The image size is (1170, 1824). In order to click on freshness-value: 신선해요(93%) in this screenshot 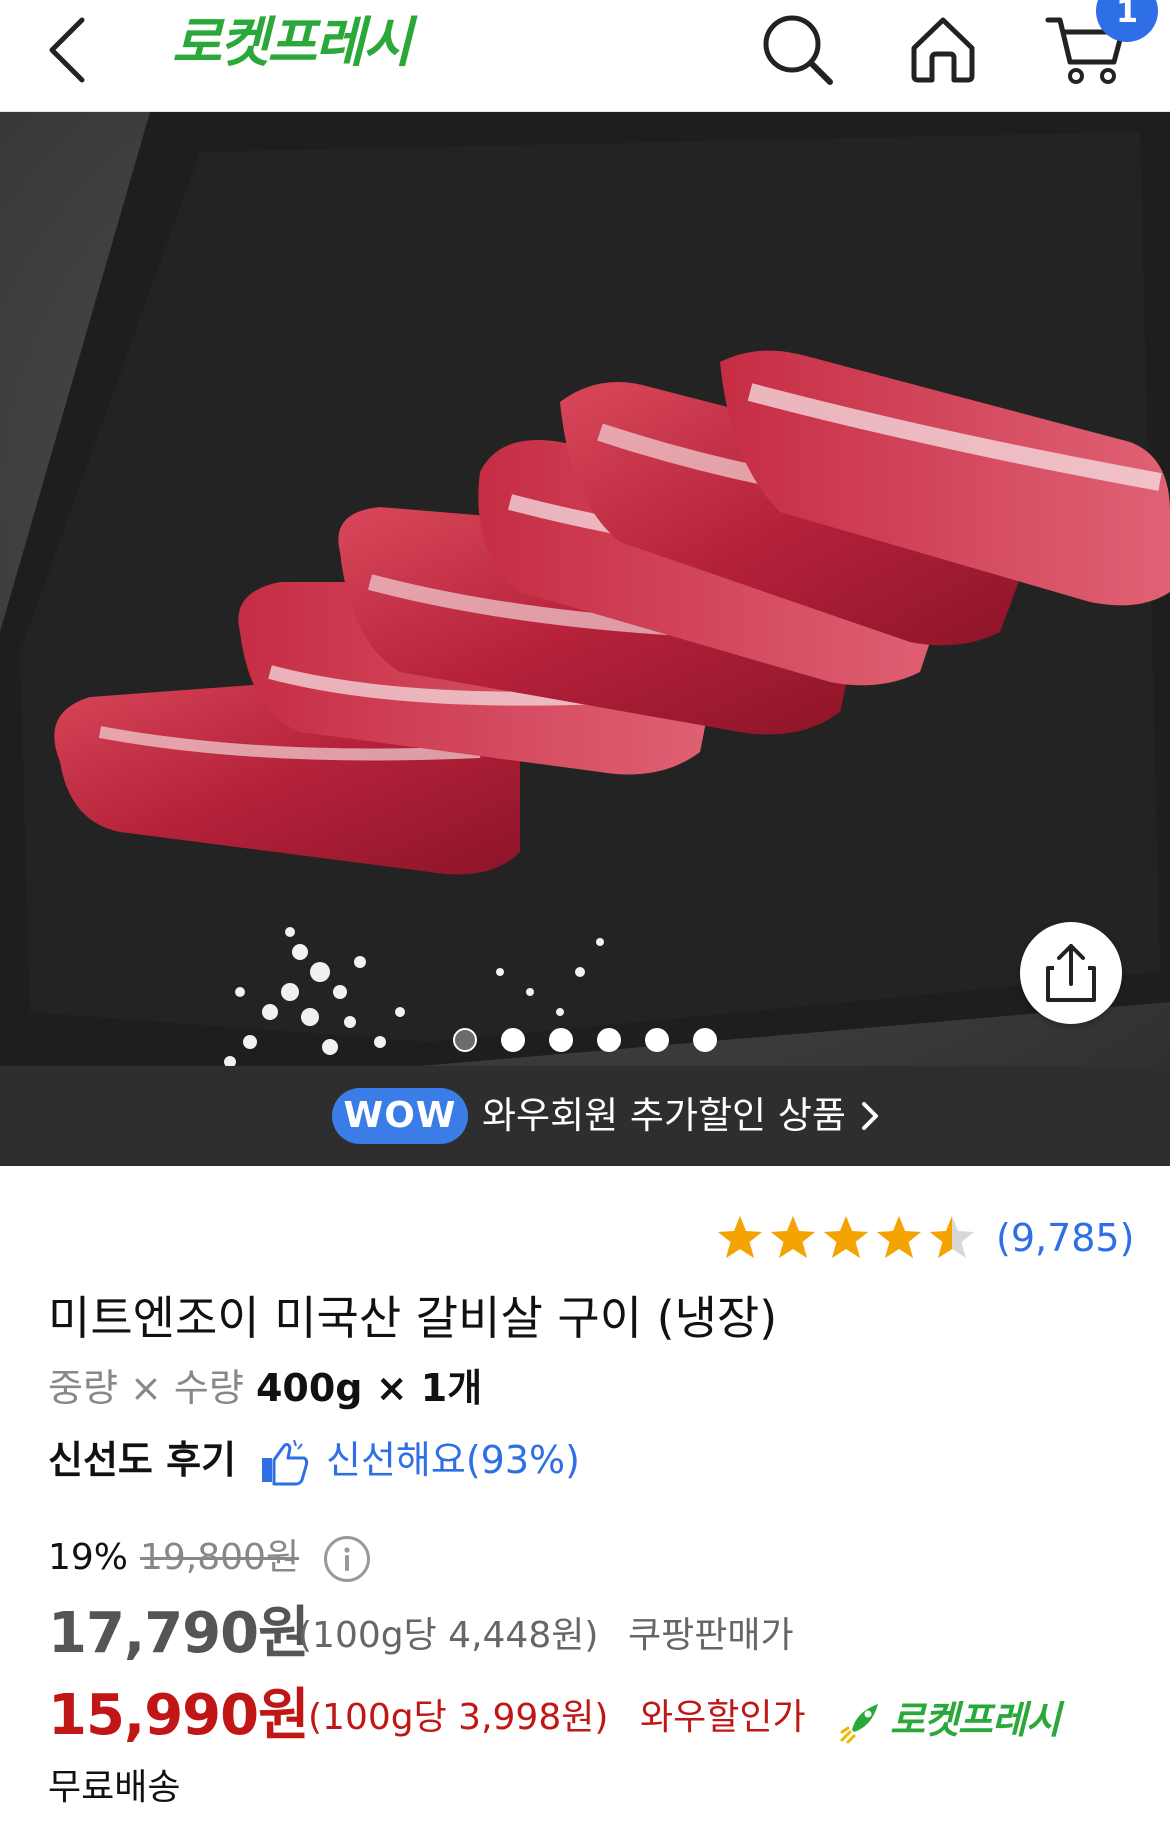, I will do `click(453, 1460)`.